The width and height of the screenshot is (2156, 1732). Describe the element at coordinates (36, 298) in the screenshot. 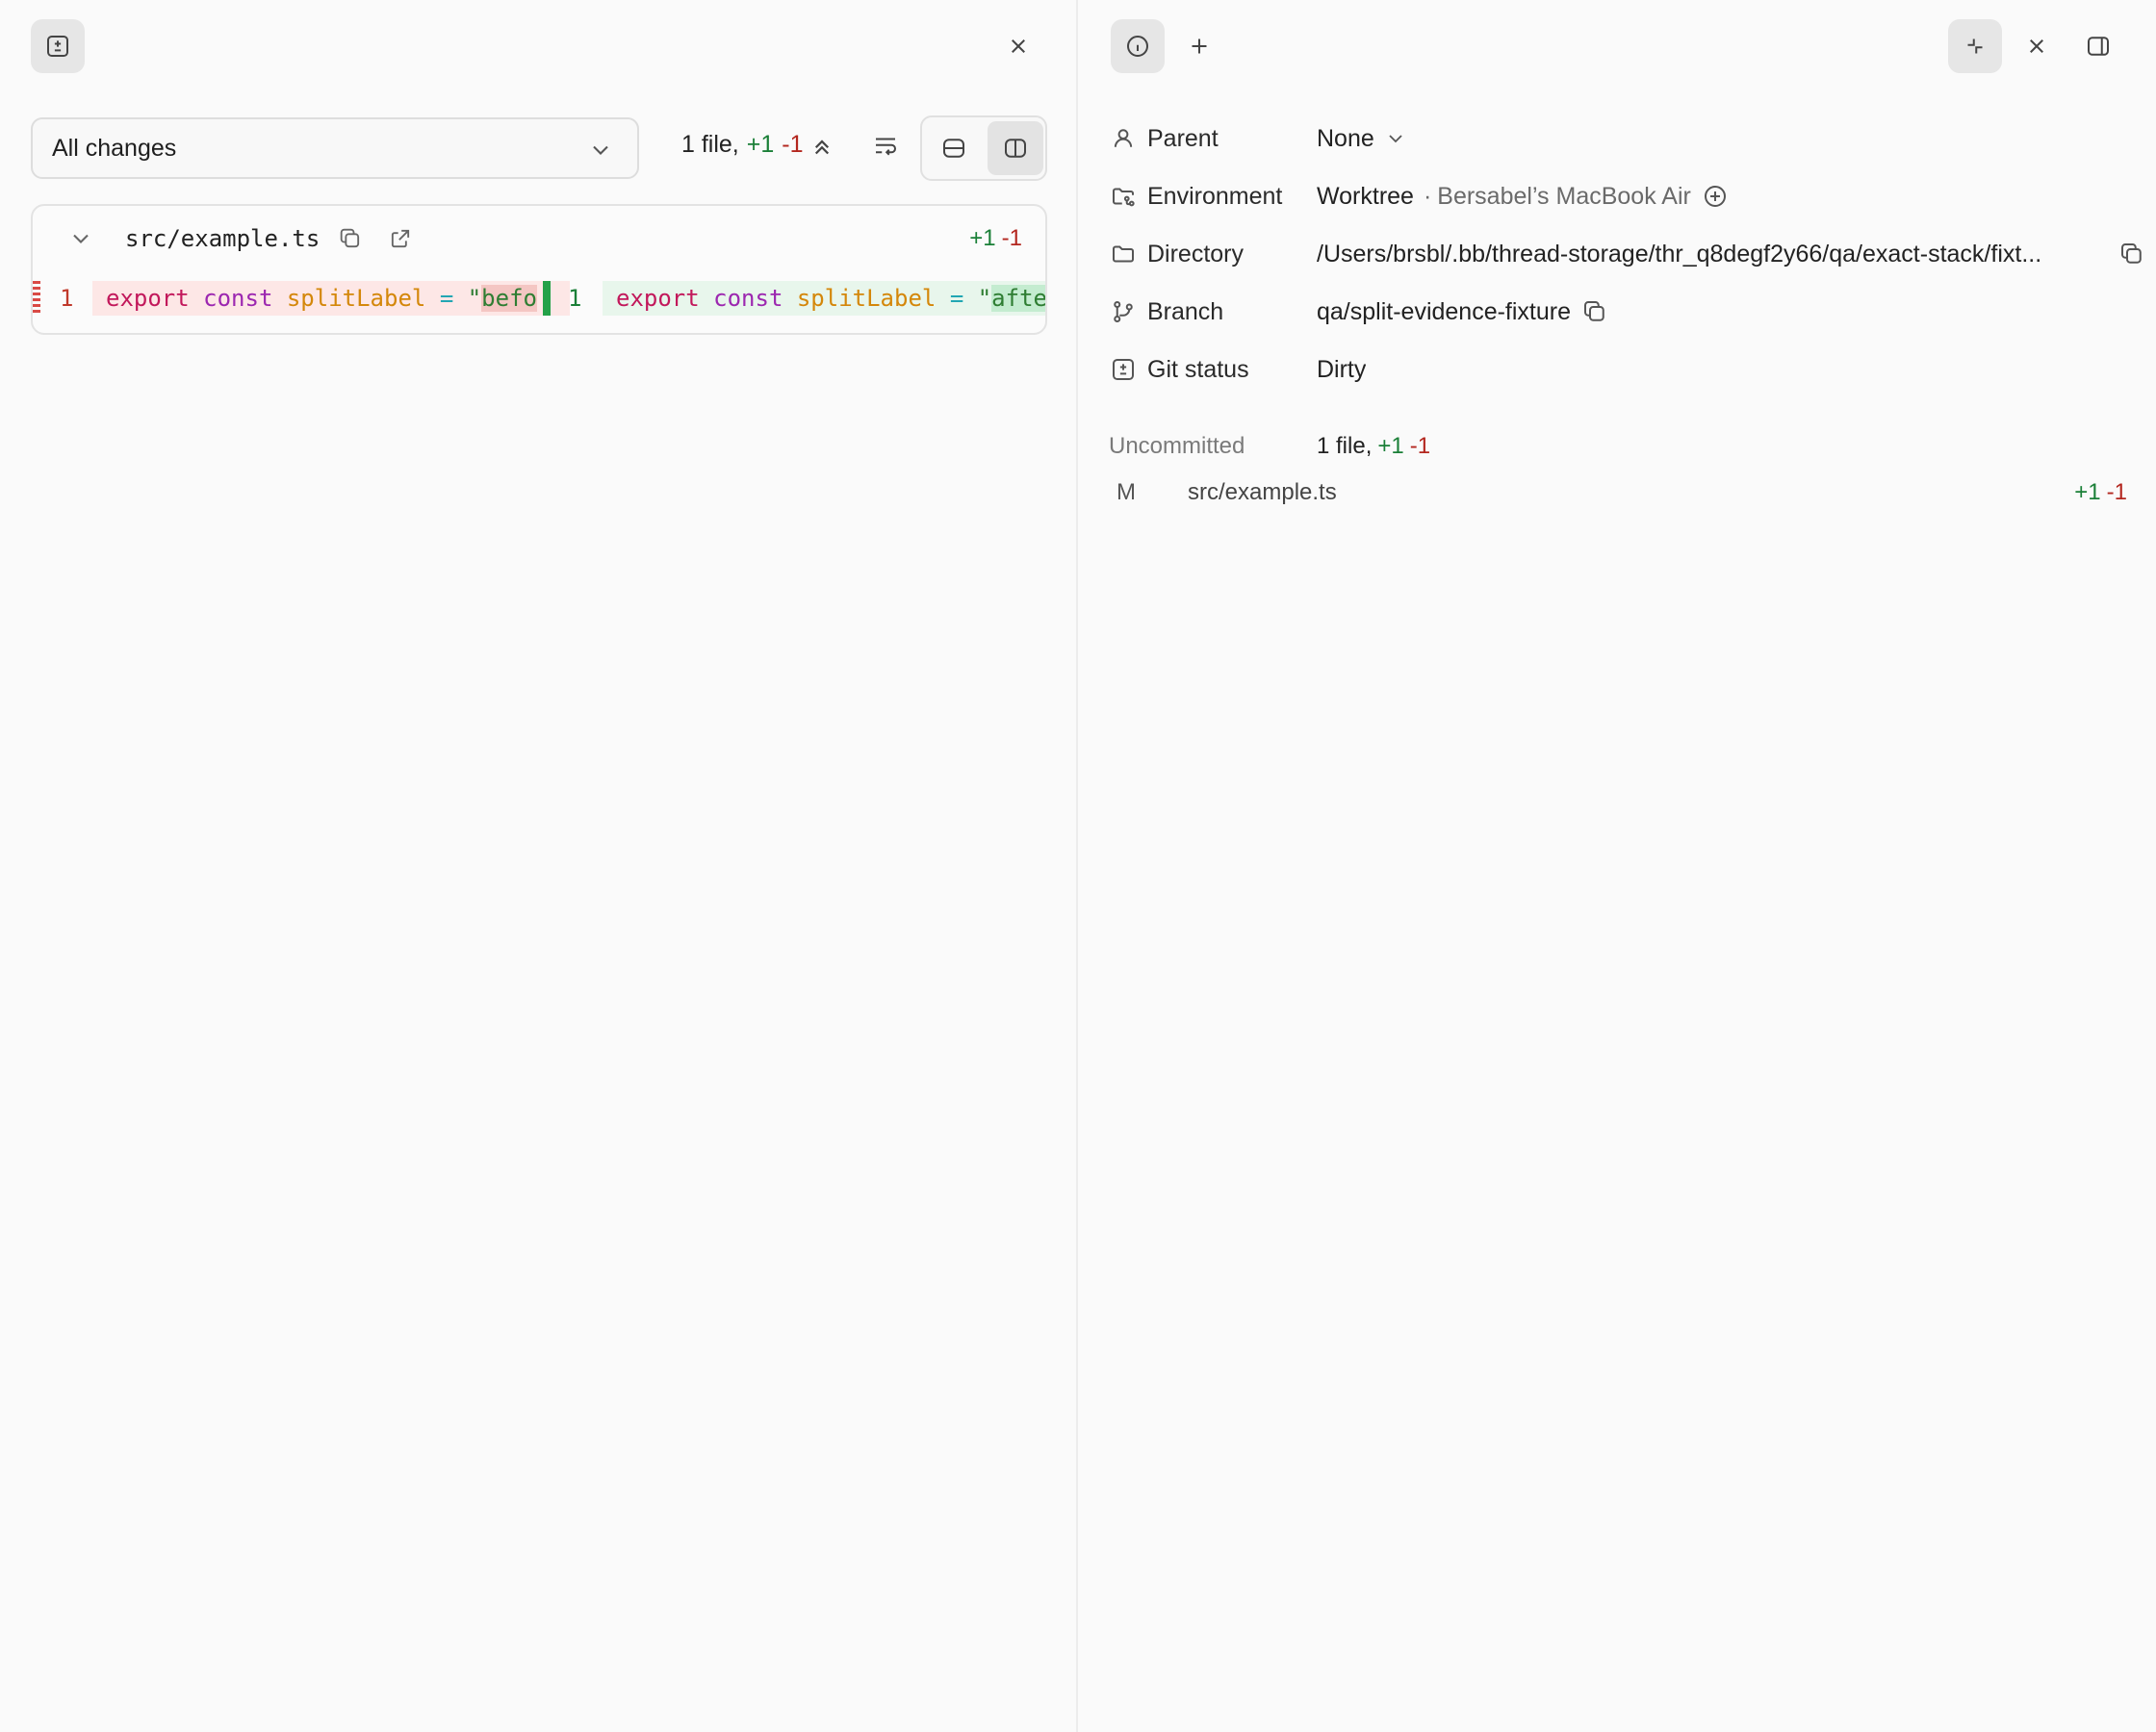

I see `deletion-marker` at that location.